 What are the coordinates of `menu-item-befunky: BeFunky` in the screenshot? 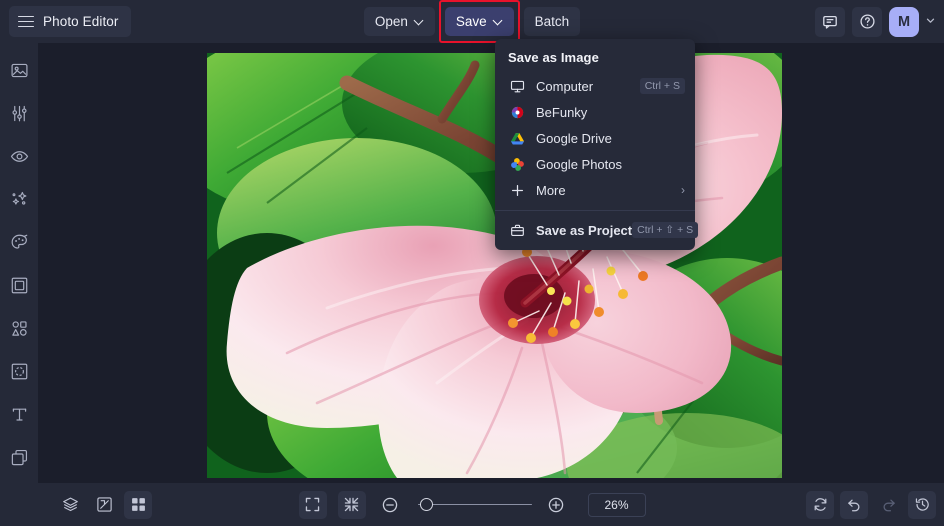 It's located at (595, 112).